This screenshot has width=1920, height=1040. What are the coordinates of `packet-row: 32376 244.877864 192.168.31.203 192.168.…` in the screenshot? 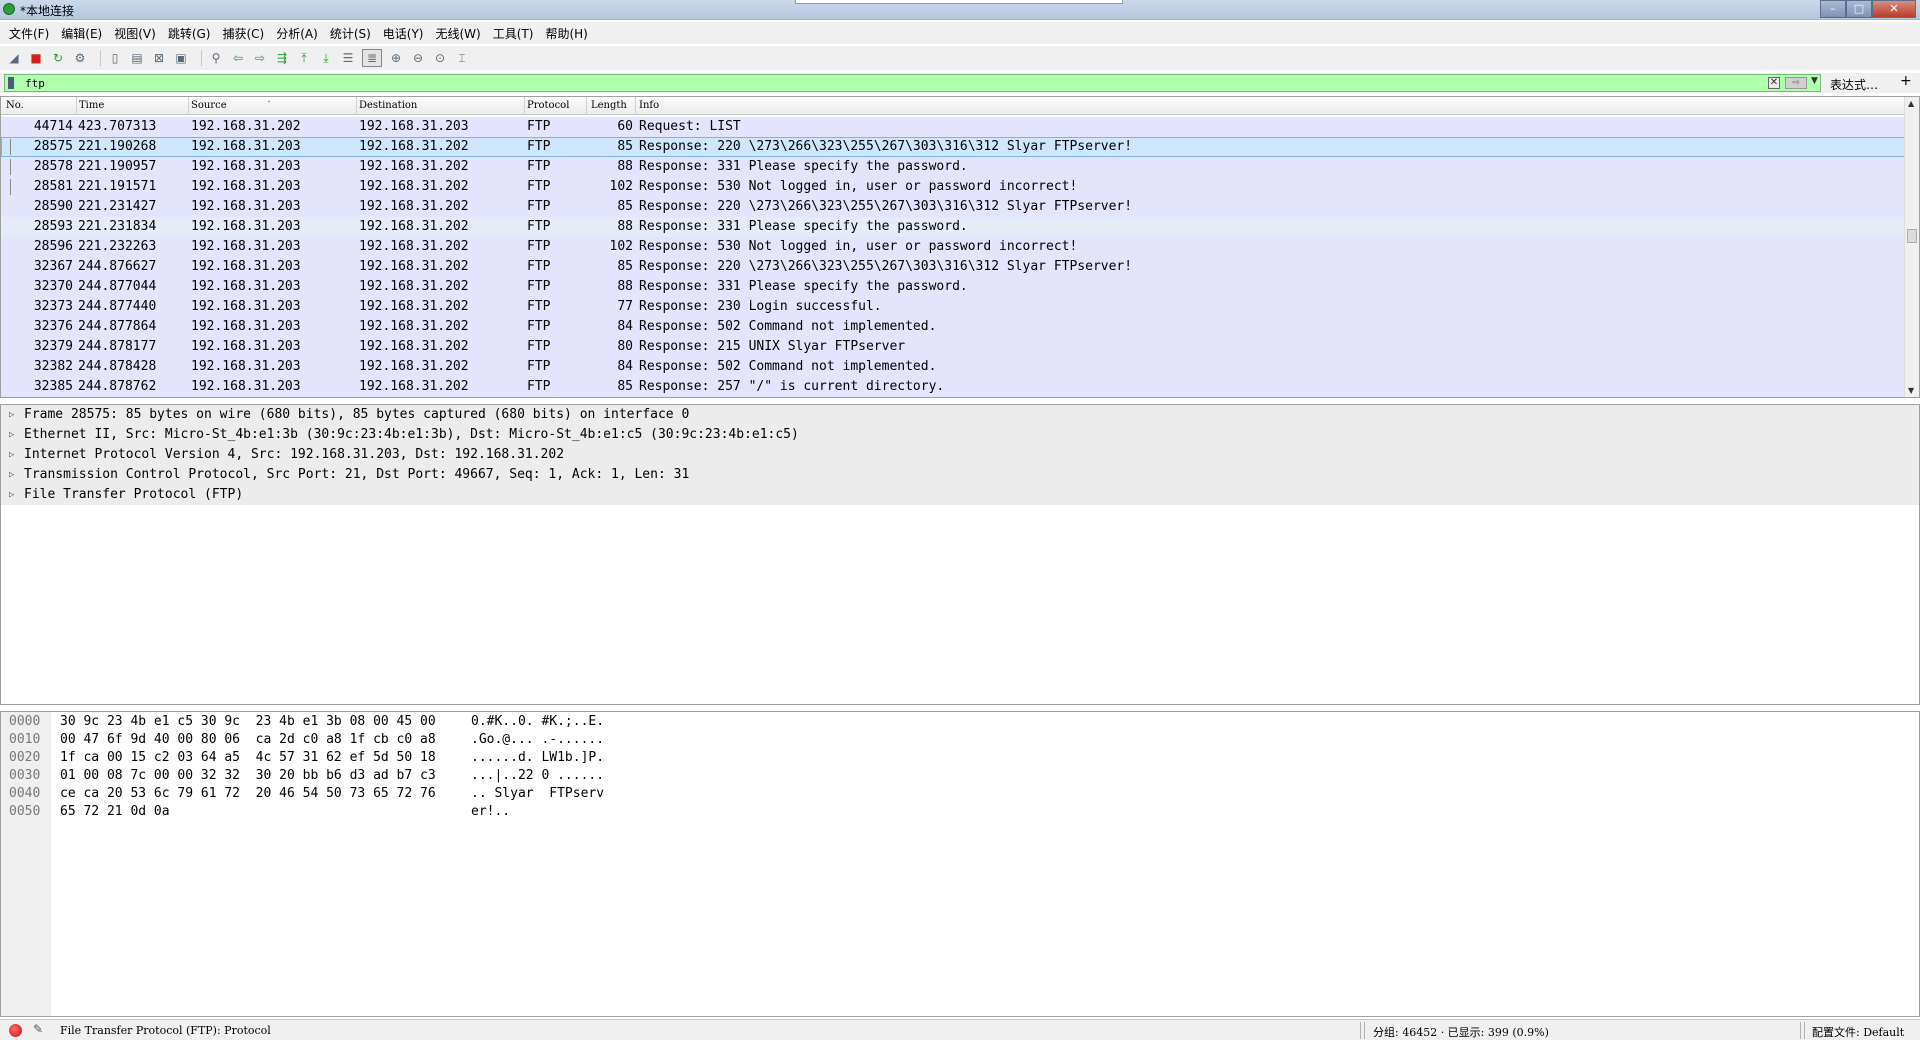 It's located at (953, 327).